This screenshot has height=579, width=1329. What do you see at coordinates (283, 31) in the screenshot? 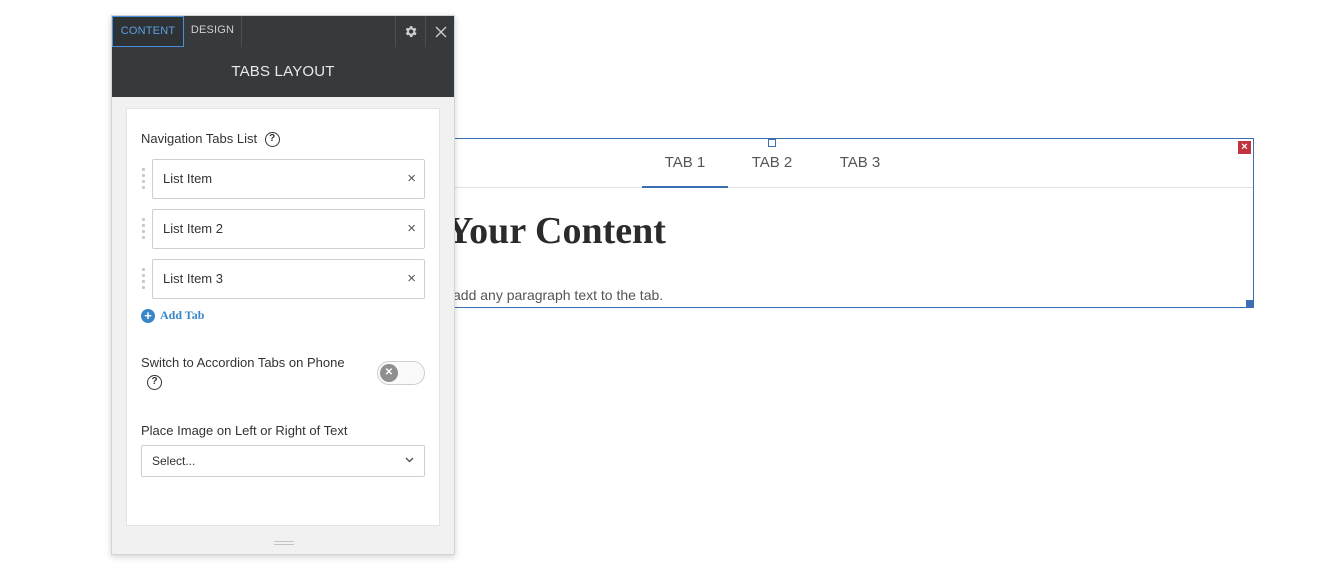
I see `panel-topbar: CONTENT DESIGN` at bounding box center [283, 31].